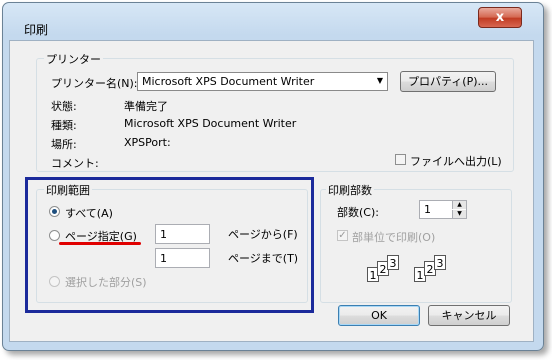 The width and height of the screenshot is (552, 360). Describe the element at coordinates (94, 83) in the screenshot. I see `printer-name-label: プリンター名(N):` at that location.